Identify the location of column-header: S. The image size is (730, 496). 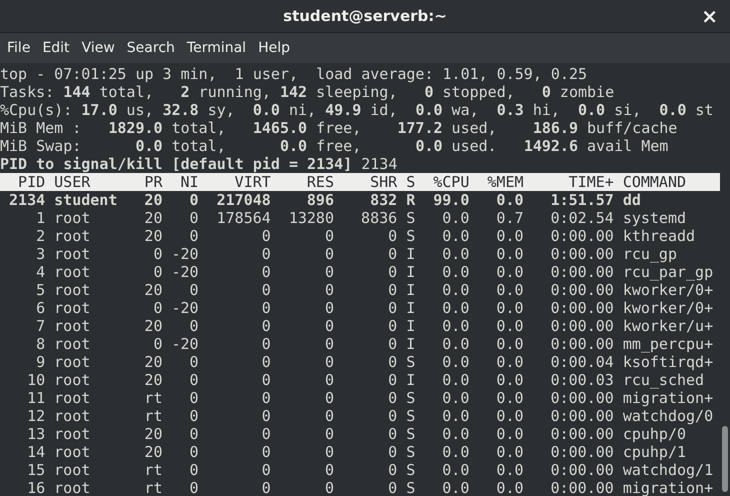
(411, 182).